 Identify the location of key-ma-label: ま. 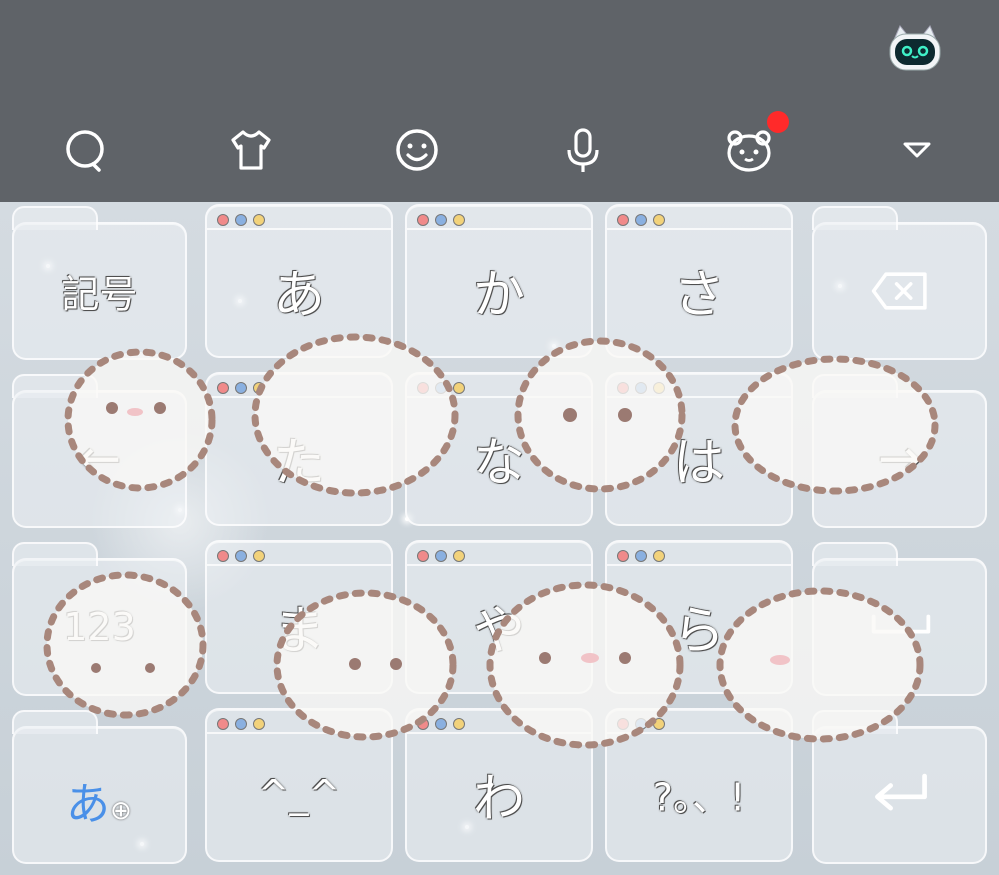
(298, 631).